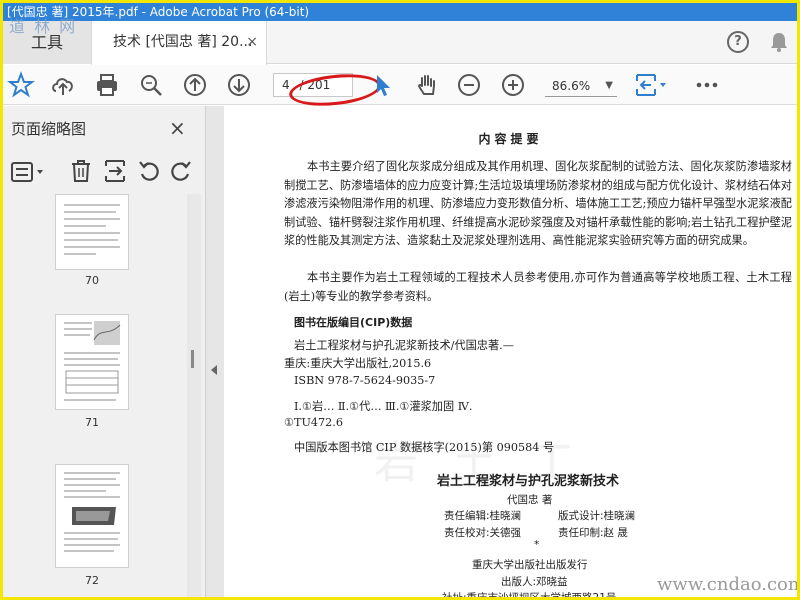  Describe the element at coordinates (115, 171) in the screenshot. I see `extract-pages-icon` at that location.